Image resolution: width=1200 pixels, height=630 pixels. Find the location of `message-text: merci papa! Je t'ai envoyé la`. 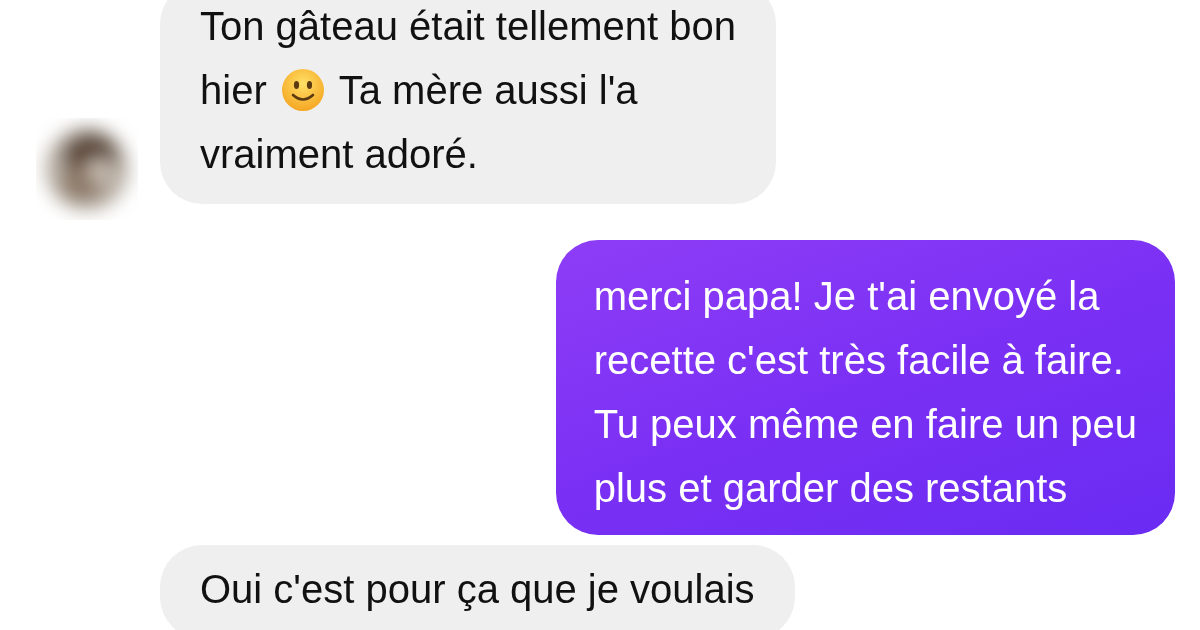

message-text: merci papa! Je t'ai envoyé la is located at coordinates (846, 296).